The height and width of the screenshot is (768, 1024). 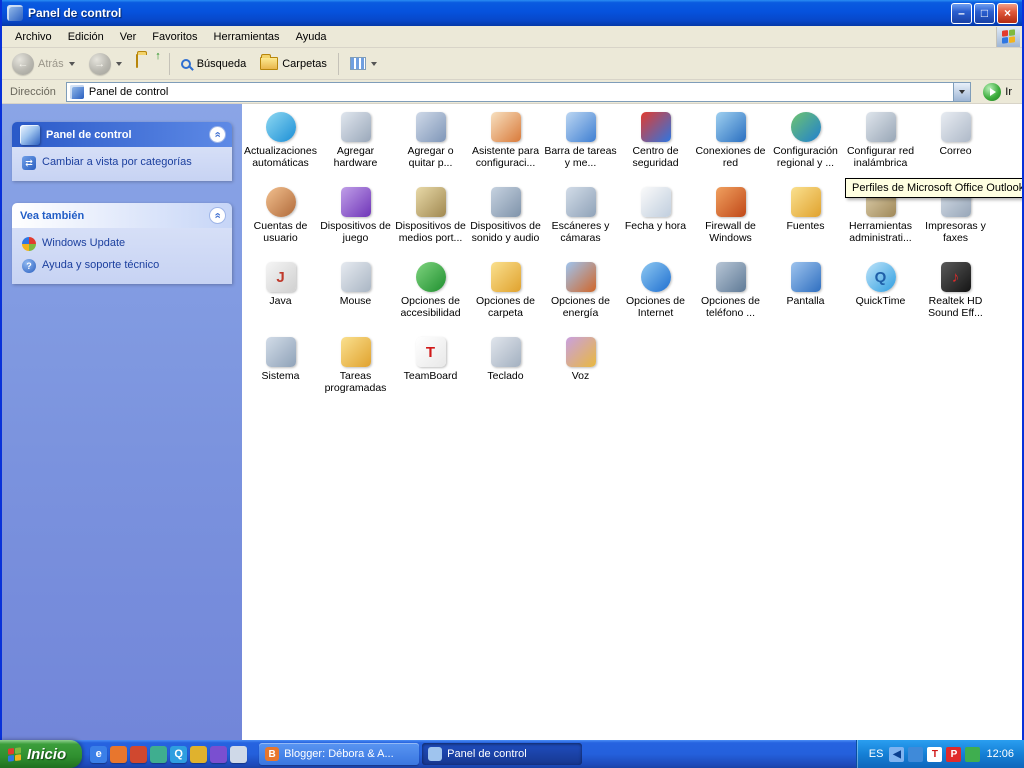 I want to click on language-indicator: ES, so click(x=876, y=754).